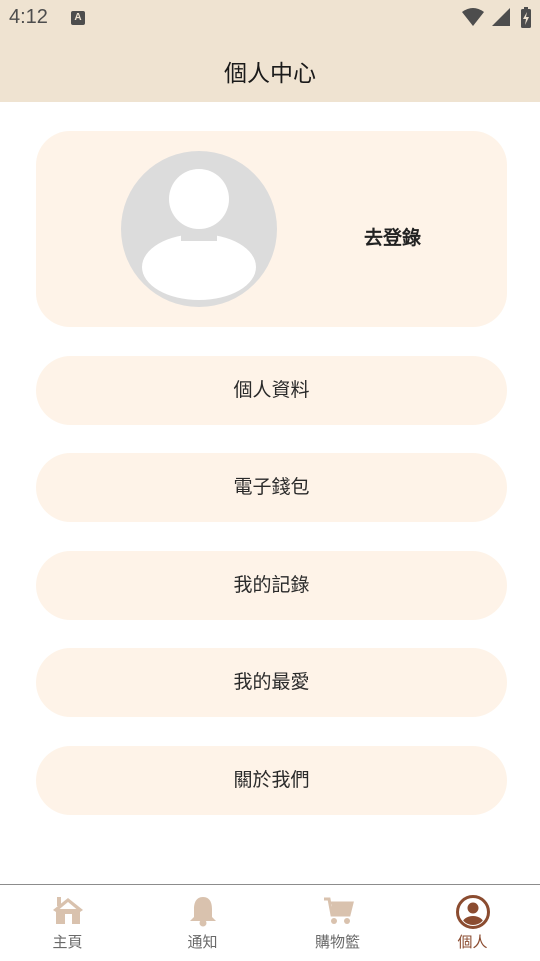 This screenshot has width=540, height=961. I want to click on nav-item-home: 主頁, so click(67, 923).